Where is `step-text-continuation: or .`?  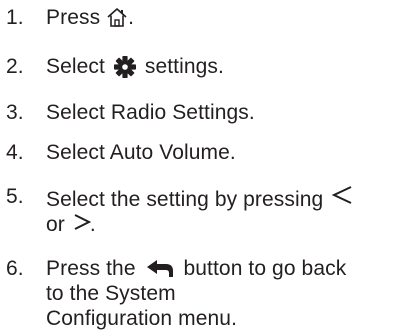 step-text-continuation: or . is located at coordinates (218, 224).